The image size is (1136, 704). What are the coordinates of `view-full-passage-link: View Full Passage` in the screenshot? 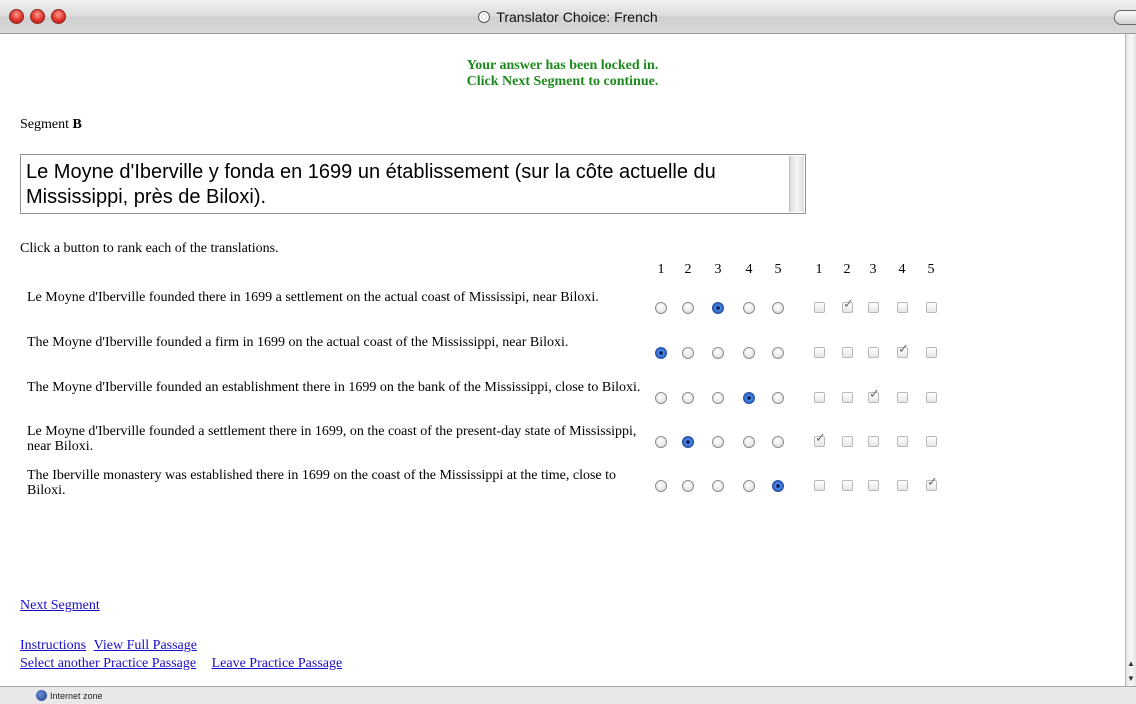 It's located at (145, 645).